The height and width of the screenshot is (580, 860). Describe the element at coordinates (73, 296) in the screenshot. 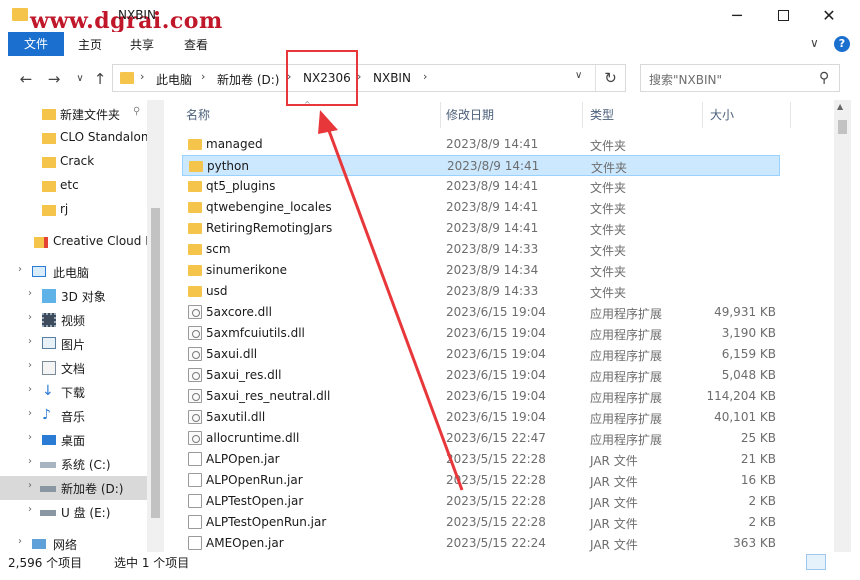

I see `sidebar-item-3d-objects: › 3D 对象` at that location.